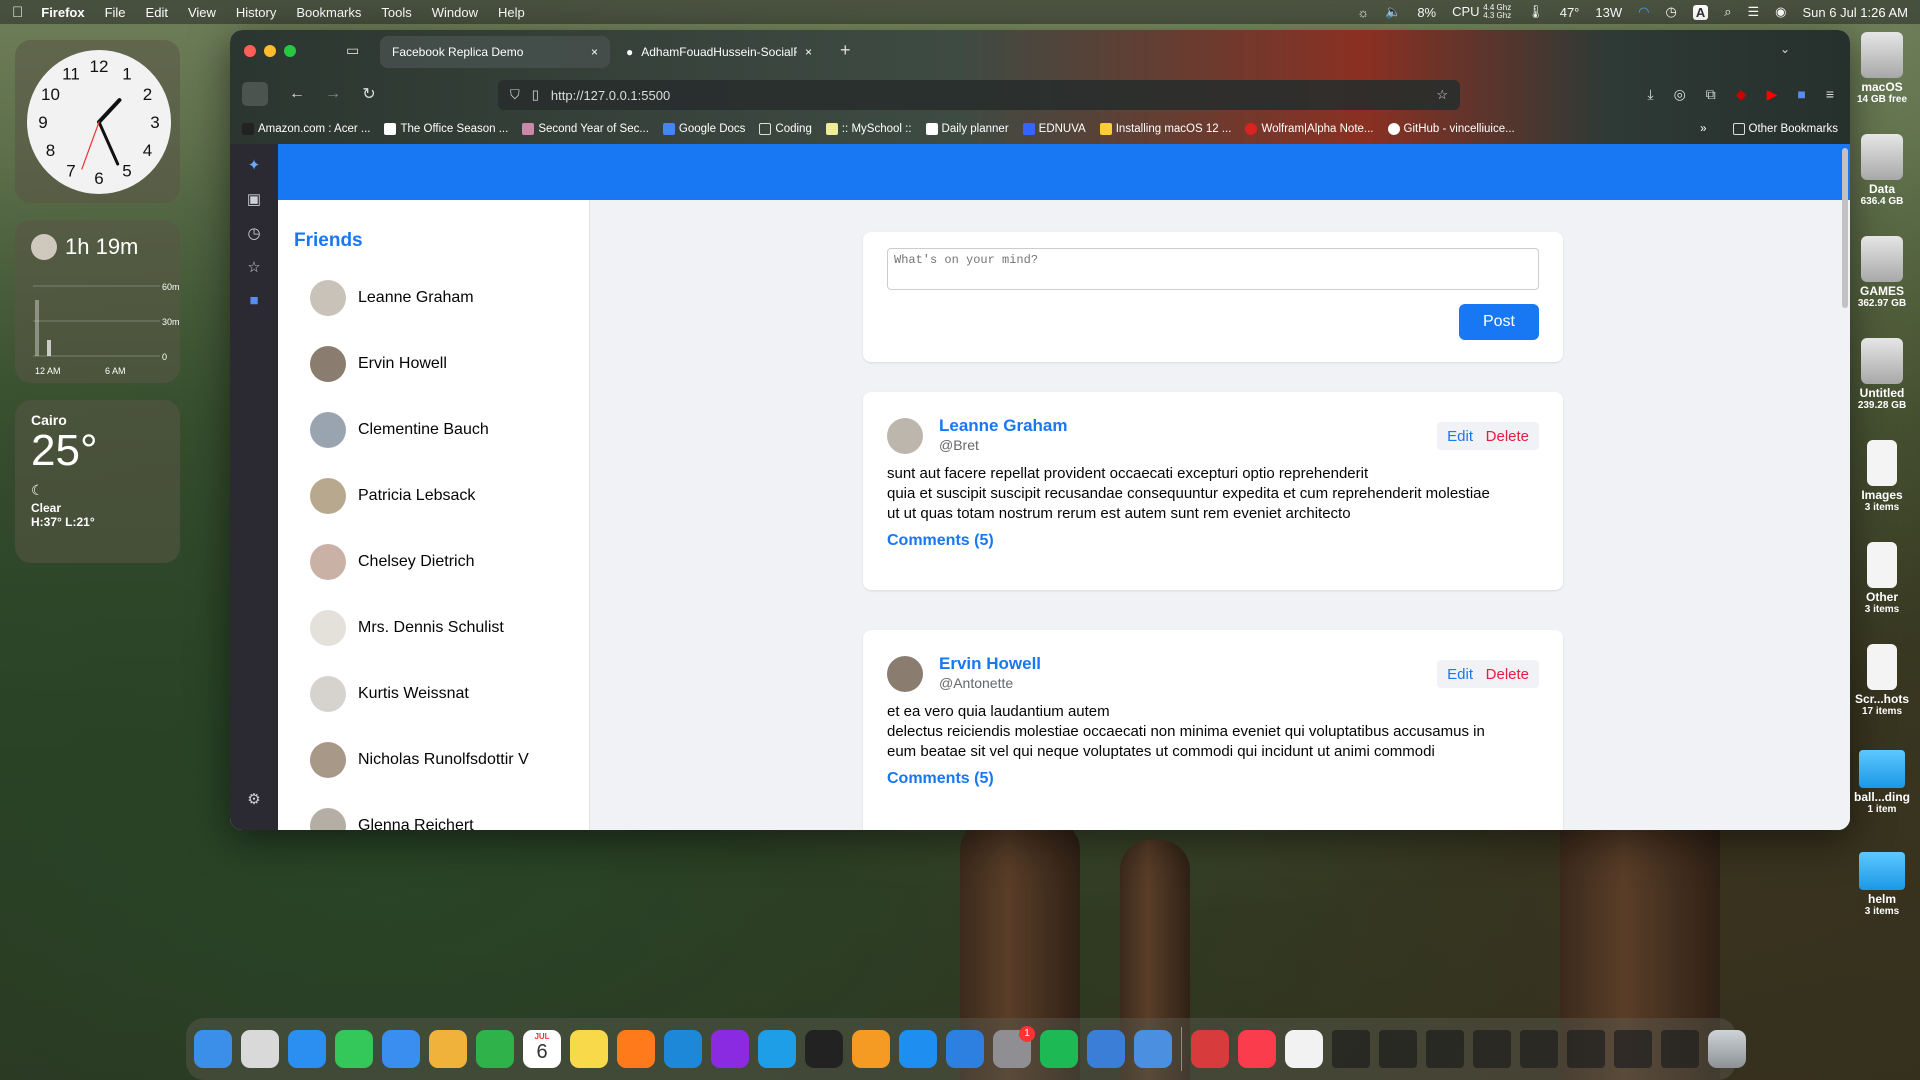  Describe the element at coordinates (845, 50) in the screenshot. I see `new-tab-button: +` at that location.